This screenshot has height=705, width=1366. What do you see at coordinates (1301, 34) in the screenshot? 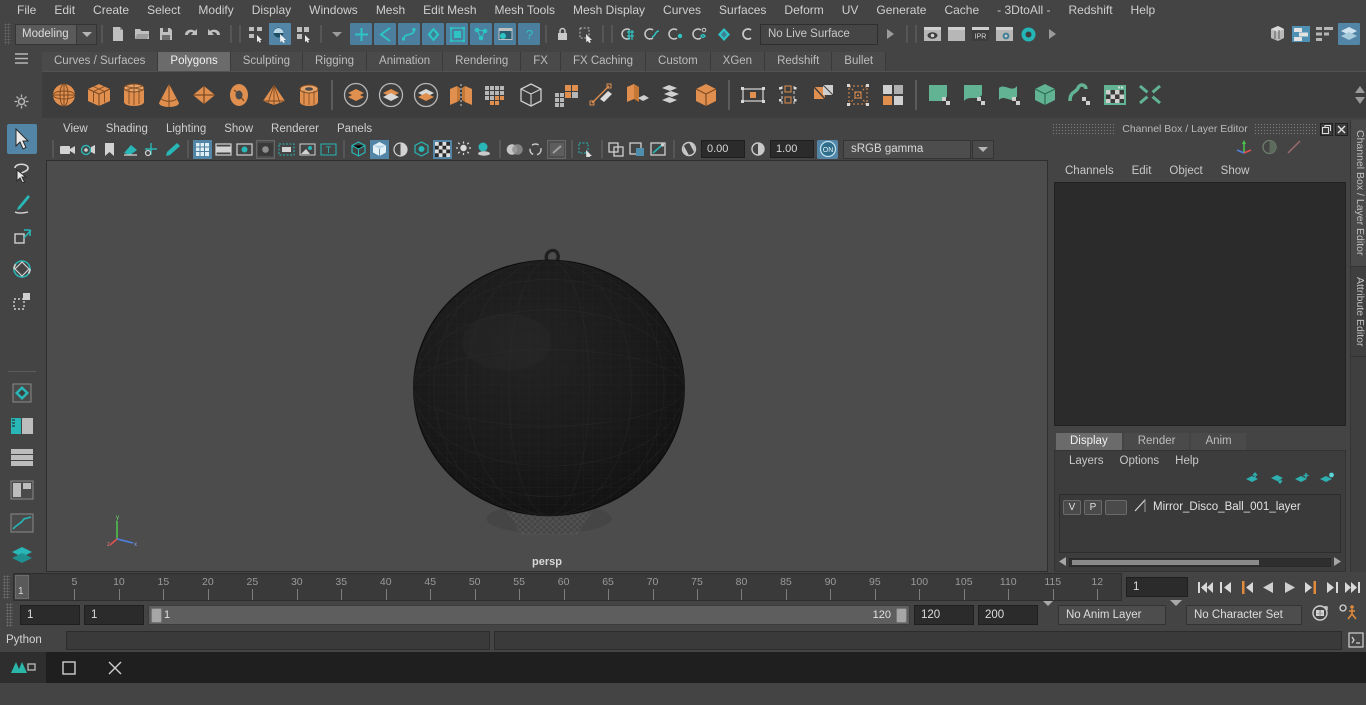
I see `node-editor-icon` at bounding box center [1301, 34].